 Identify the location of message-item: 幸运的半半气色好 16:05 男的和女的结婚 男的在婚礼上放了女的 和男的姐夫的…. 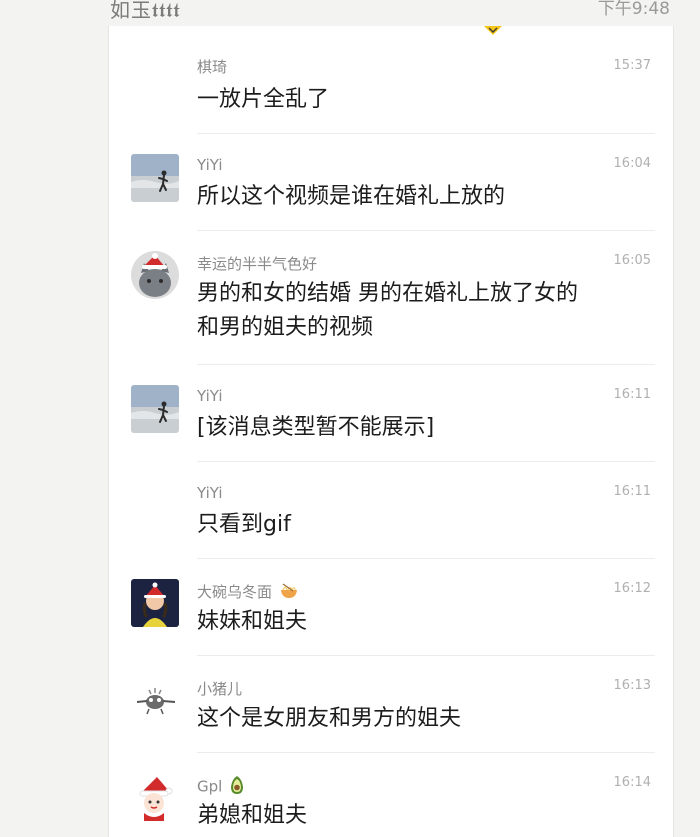
(391, 298).